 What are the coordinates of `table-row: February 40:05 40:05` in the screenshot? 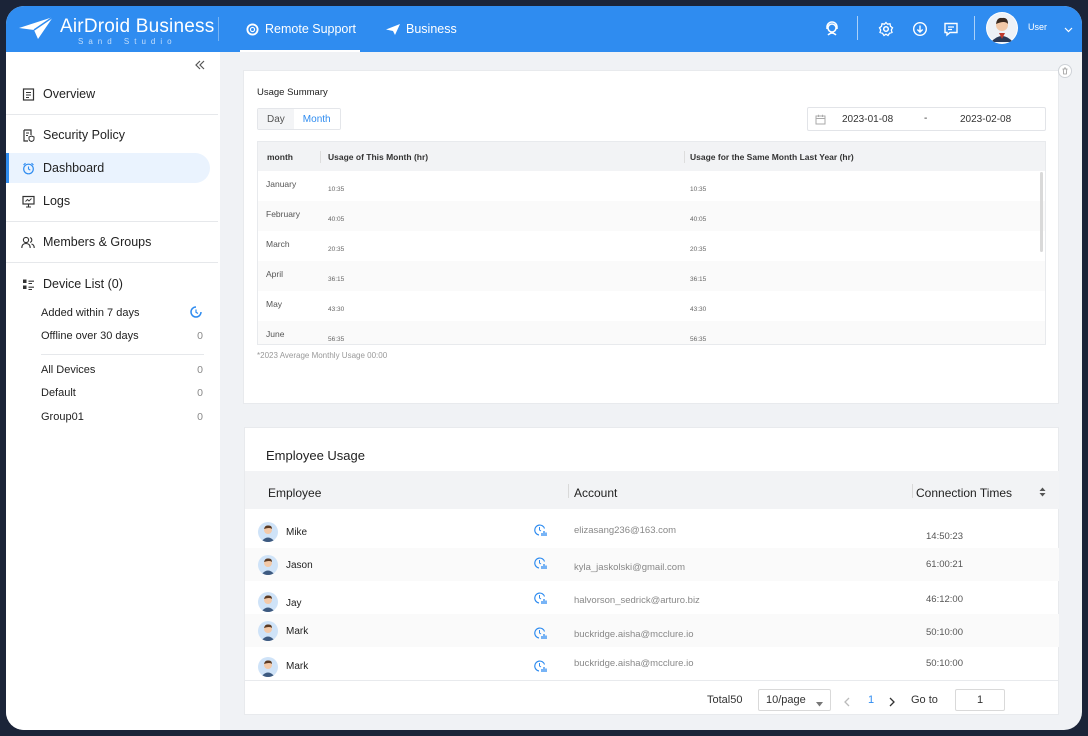 It's located at (651, 216).